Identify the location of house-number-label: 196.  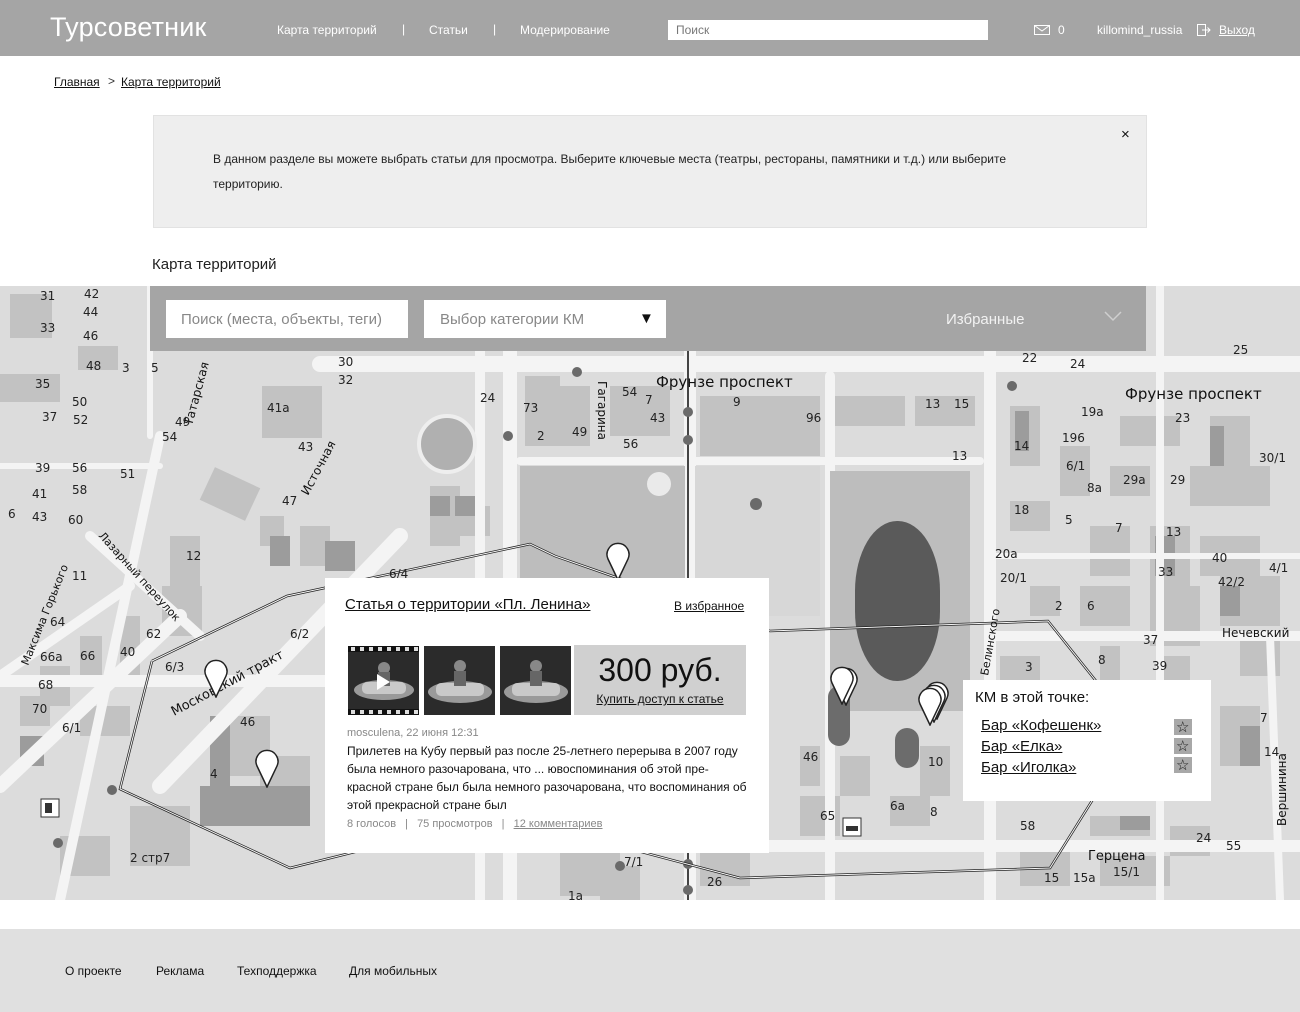
(1073, 438).